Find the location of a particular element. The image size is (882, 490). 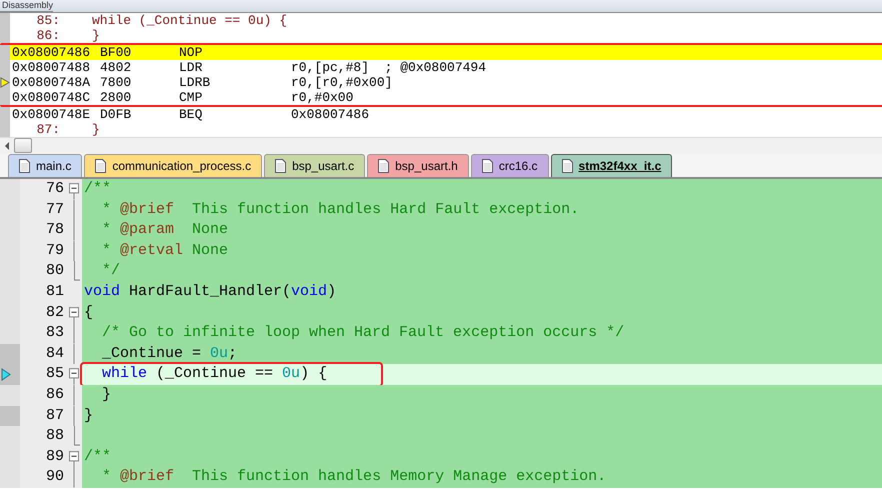

mnemonic: CMP is located at coordinates (191, 97).